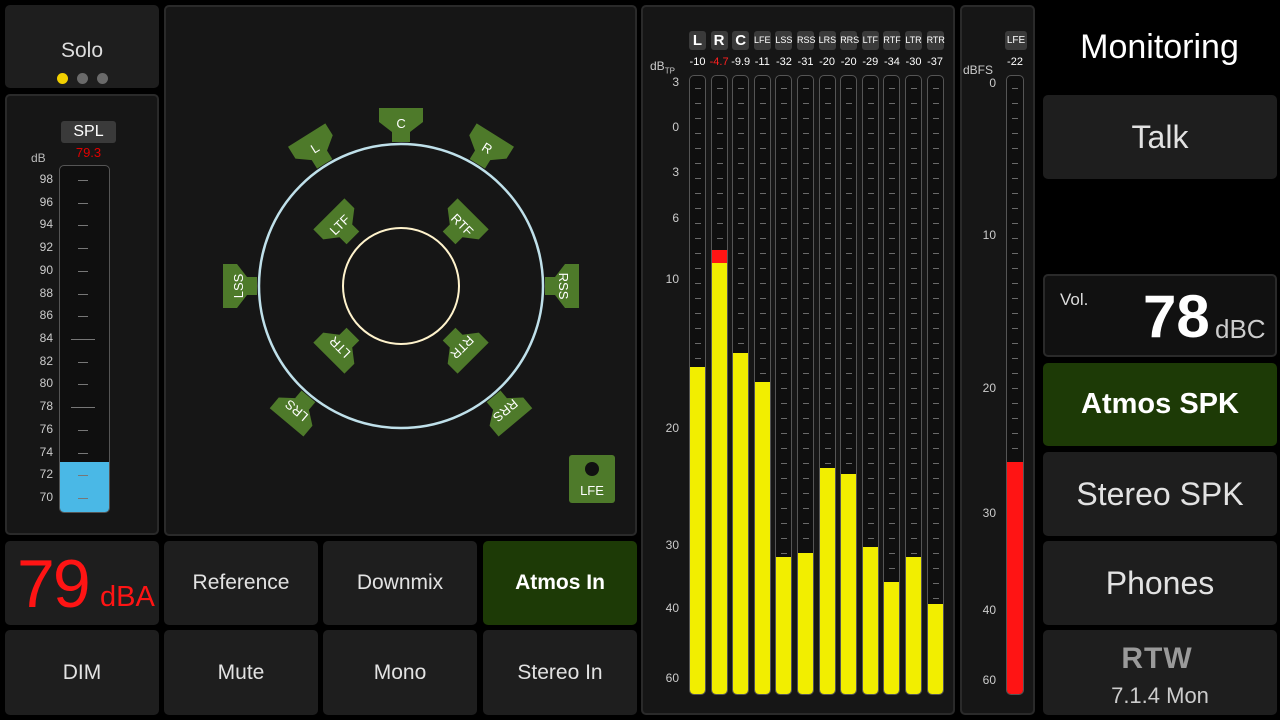 Image resolution: width=1280 pixels, height=720 pixels. Describe the element at coordinates (935, 62) in the screenshot. I see `channel-peak-value: -37` at that location.